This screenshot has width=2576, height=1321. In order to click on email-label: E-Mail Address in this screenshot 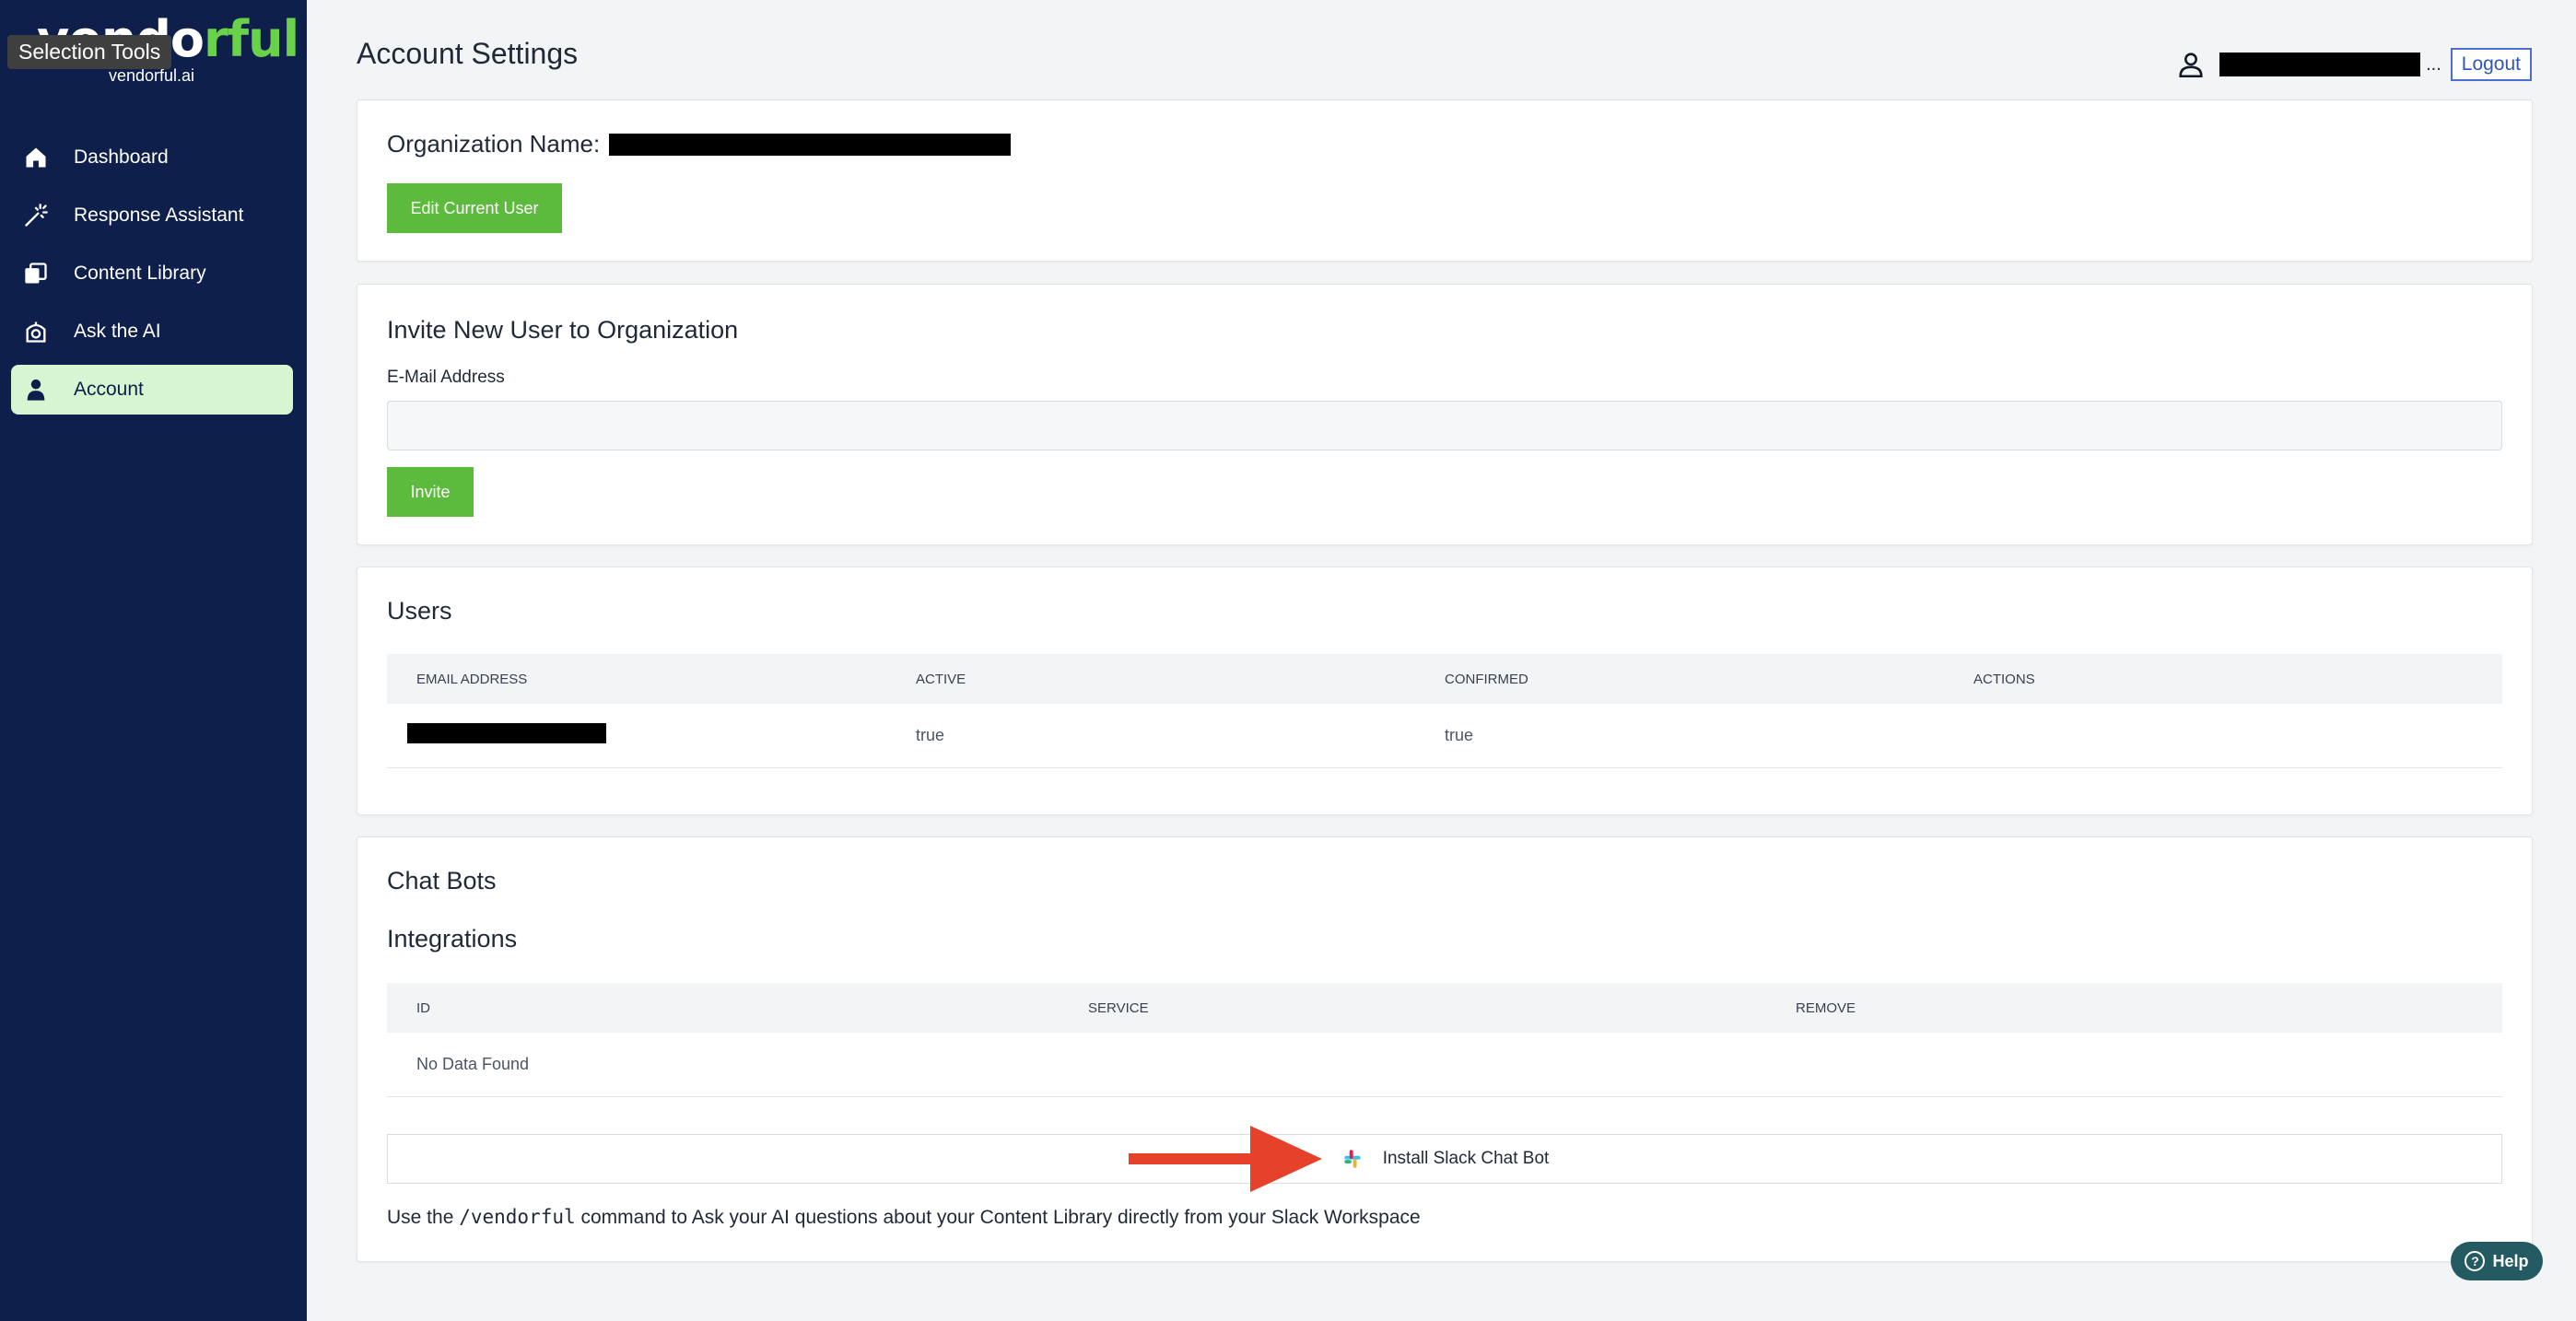, I will do `click(446, 377)`.